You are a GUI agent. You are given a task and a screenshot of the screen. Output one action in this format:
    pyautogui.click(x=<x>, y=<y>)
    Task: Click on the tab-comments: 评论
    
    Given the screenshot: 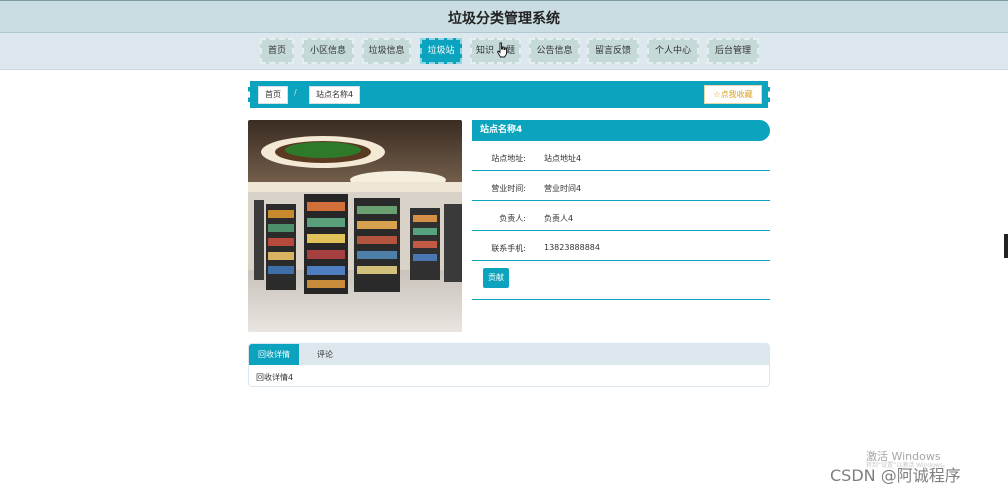 What is the action you would take?
    pyautogui.click(x=325, y=354)
    